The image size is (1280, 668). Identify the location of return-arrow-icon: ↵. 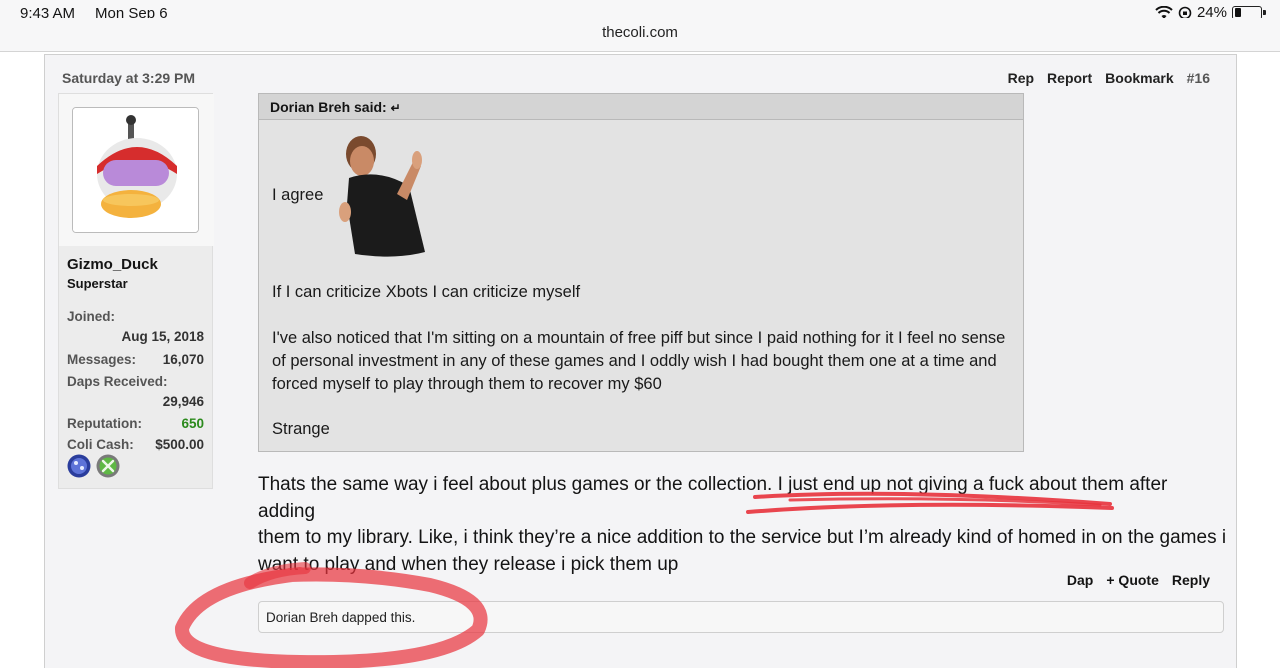
(396, 108).